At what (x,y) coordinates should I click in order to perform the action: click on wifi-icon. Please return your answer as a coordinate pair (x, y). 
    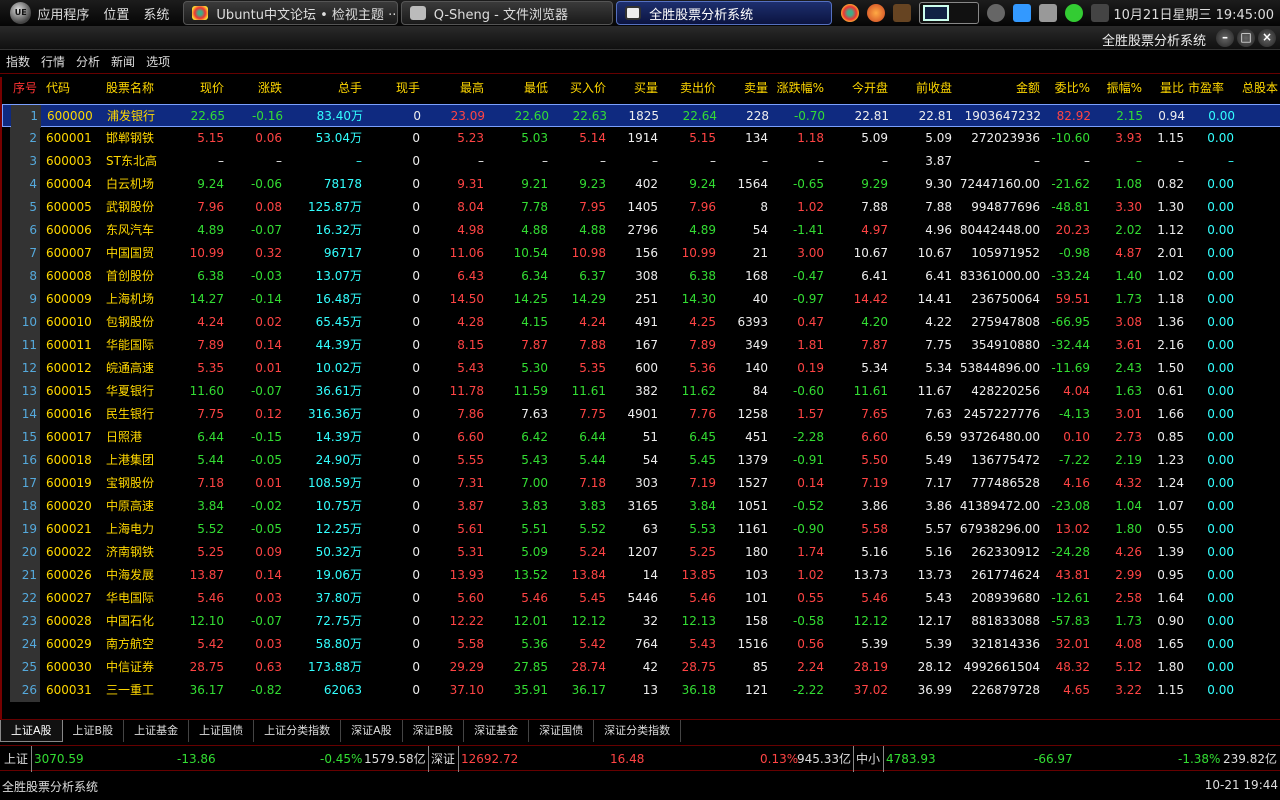
    Looking at the image, I should click on (1074, 13).